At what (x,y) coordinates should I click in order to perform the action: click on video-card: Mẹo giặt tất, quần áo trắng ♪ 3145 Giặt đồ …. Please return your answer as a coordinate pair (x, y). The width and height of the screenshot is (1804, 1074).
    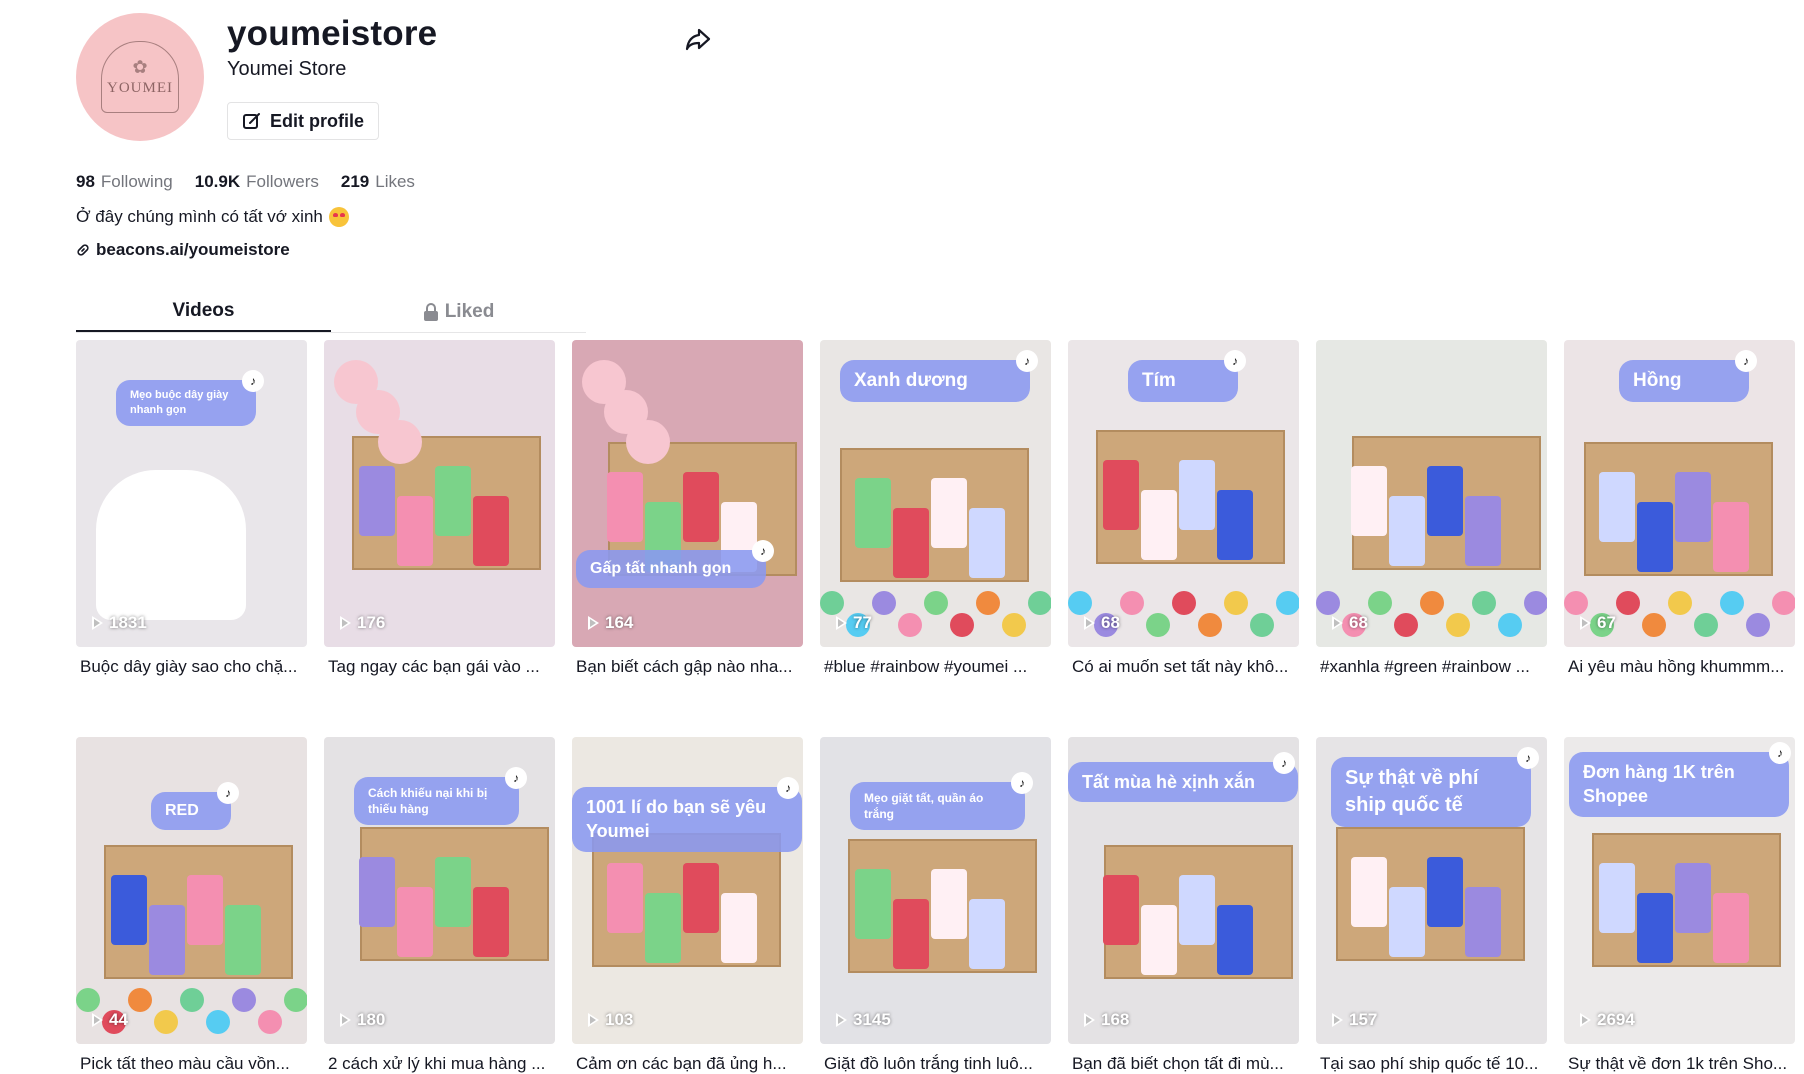
    Looking at the image, I should click on (935, 905).